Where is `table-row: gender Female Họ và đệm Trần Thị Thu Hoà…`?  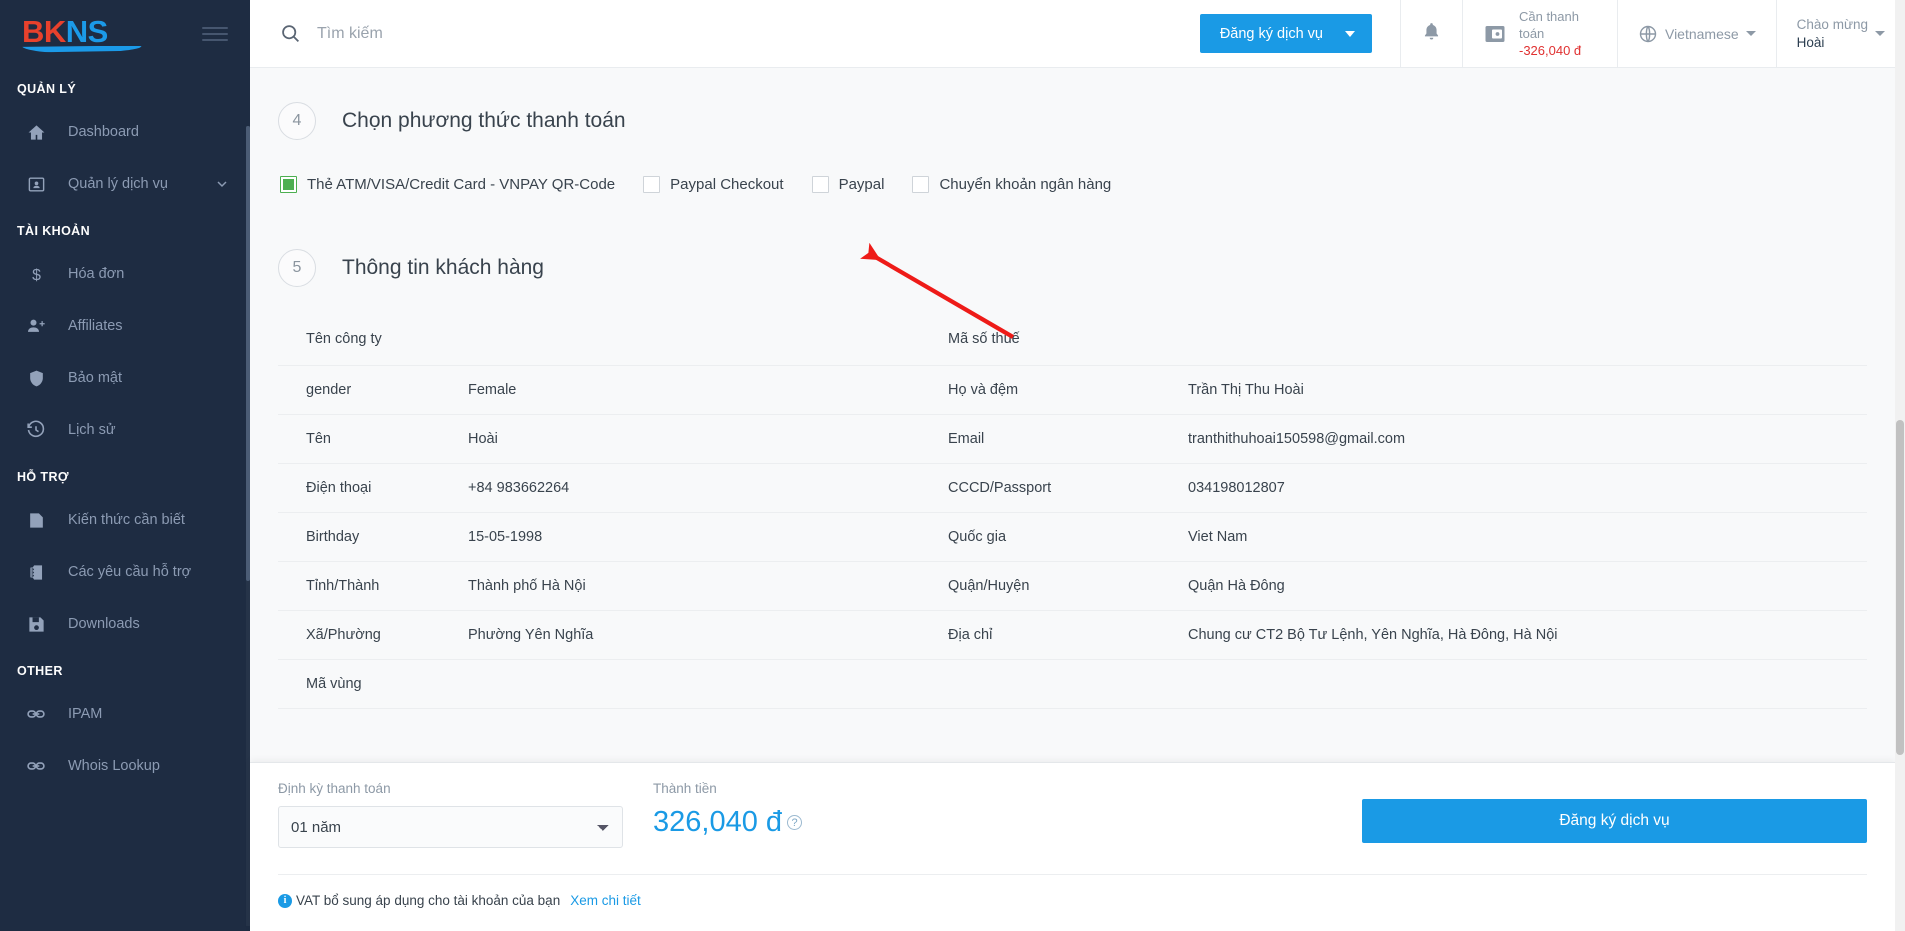
table-row: gender Female Họ và đệm Trần Thị Thu Hoà… is located at coordinates (1072, 390).